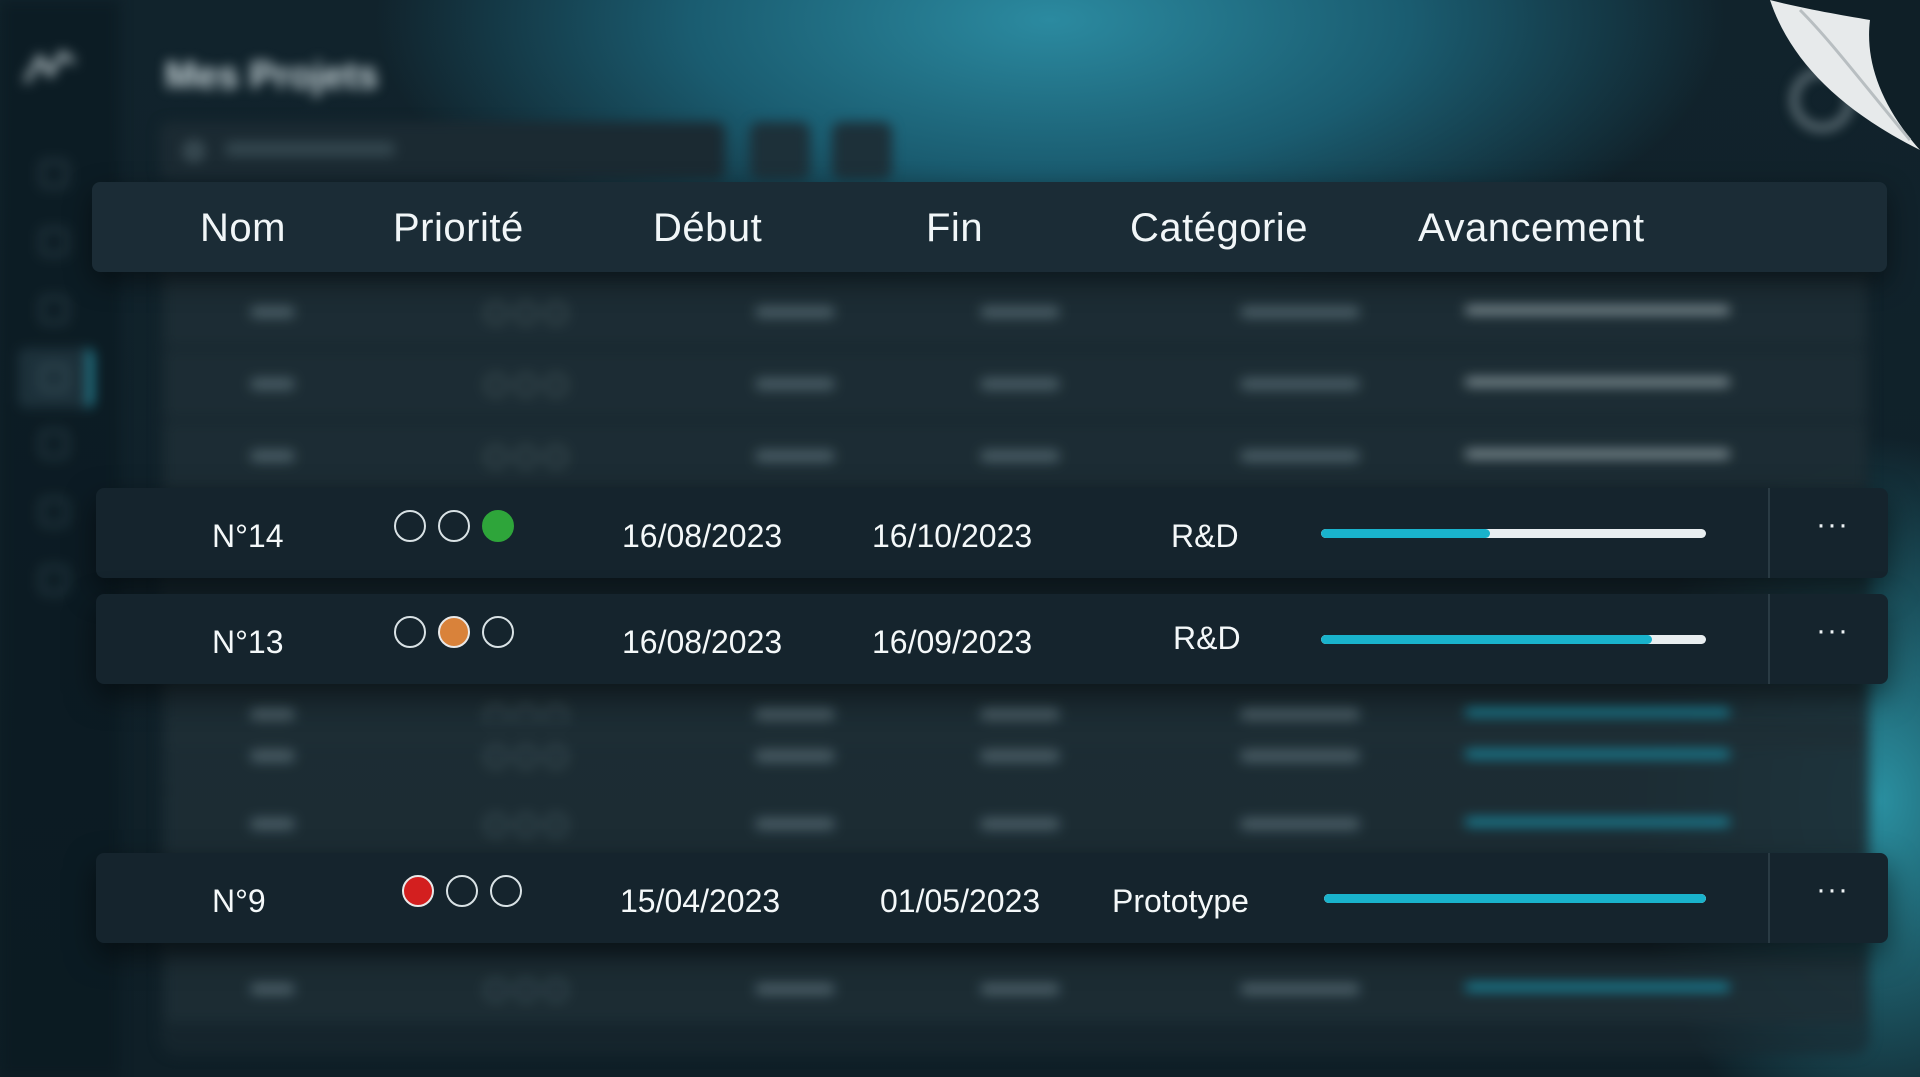 The width and height of the screenshot is (1920, 1077). Describe the element at coordinates (49, 67) in the screenshot. I see `logo-icon` at that location.